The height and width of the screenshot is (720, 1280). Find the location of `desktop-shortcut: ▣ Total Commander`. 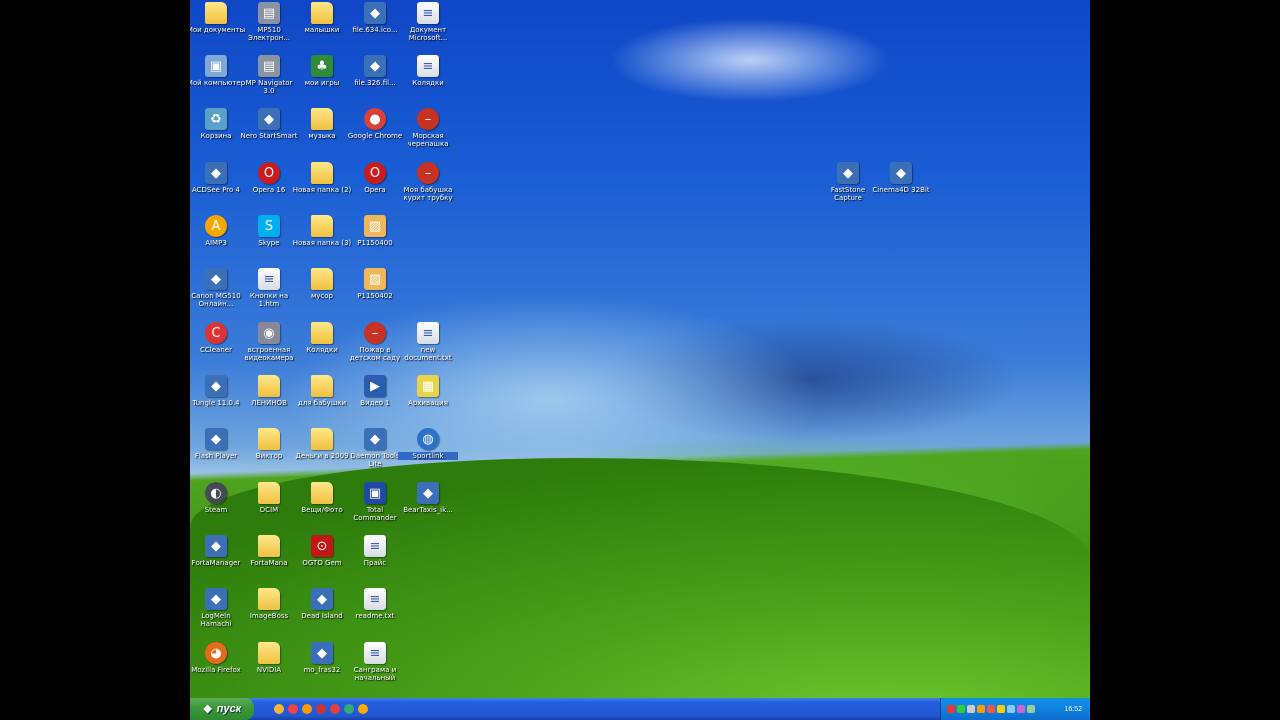

desktop-shortcut: ▣ Total Commander is located at coordinates (375, 506).